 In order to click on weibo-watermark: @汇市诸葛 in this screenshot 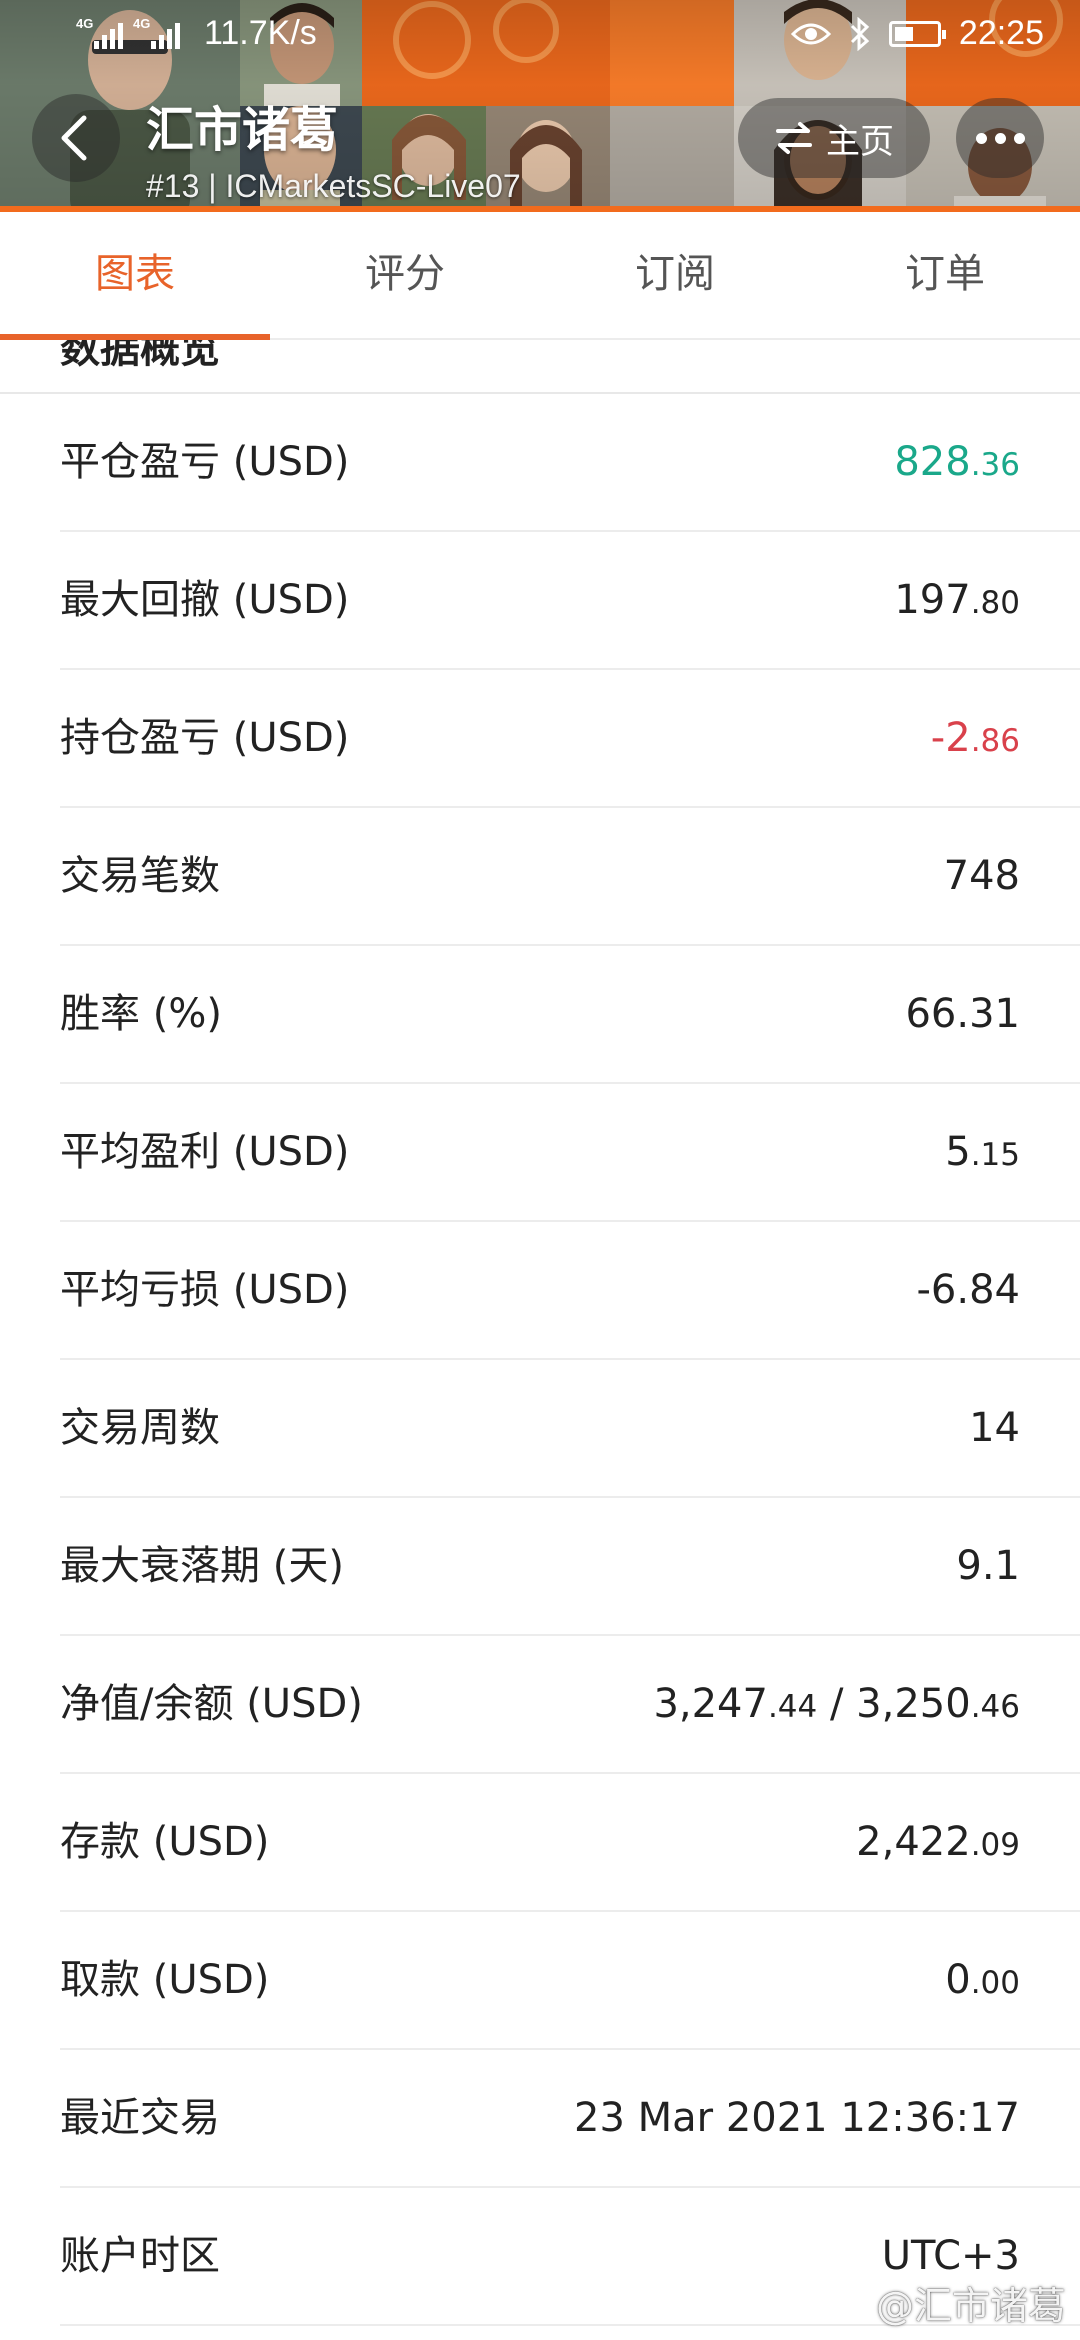, I will do `click(951, 2302)`.